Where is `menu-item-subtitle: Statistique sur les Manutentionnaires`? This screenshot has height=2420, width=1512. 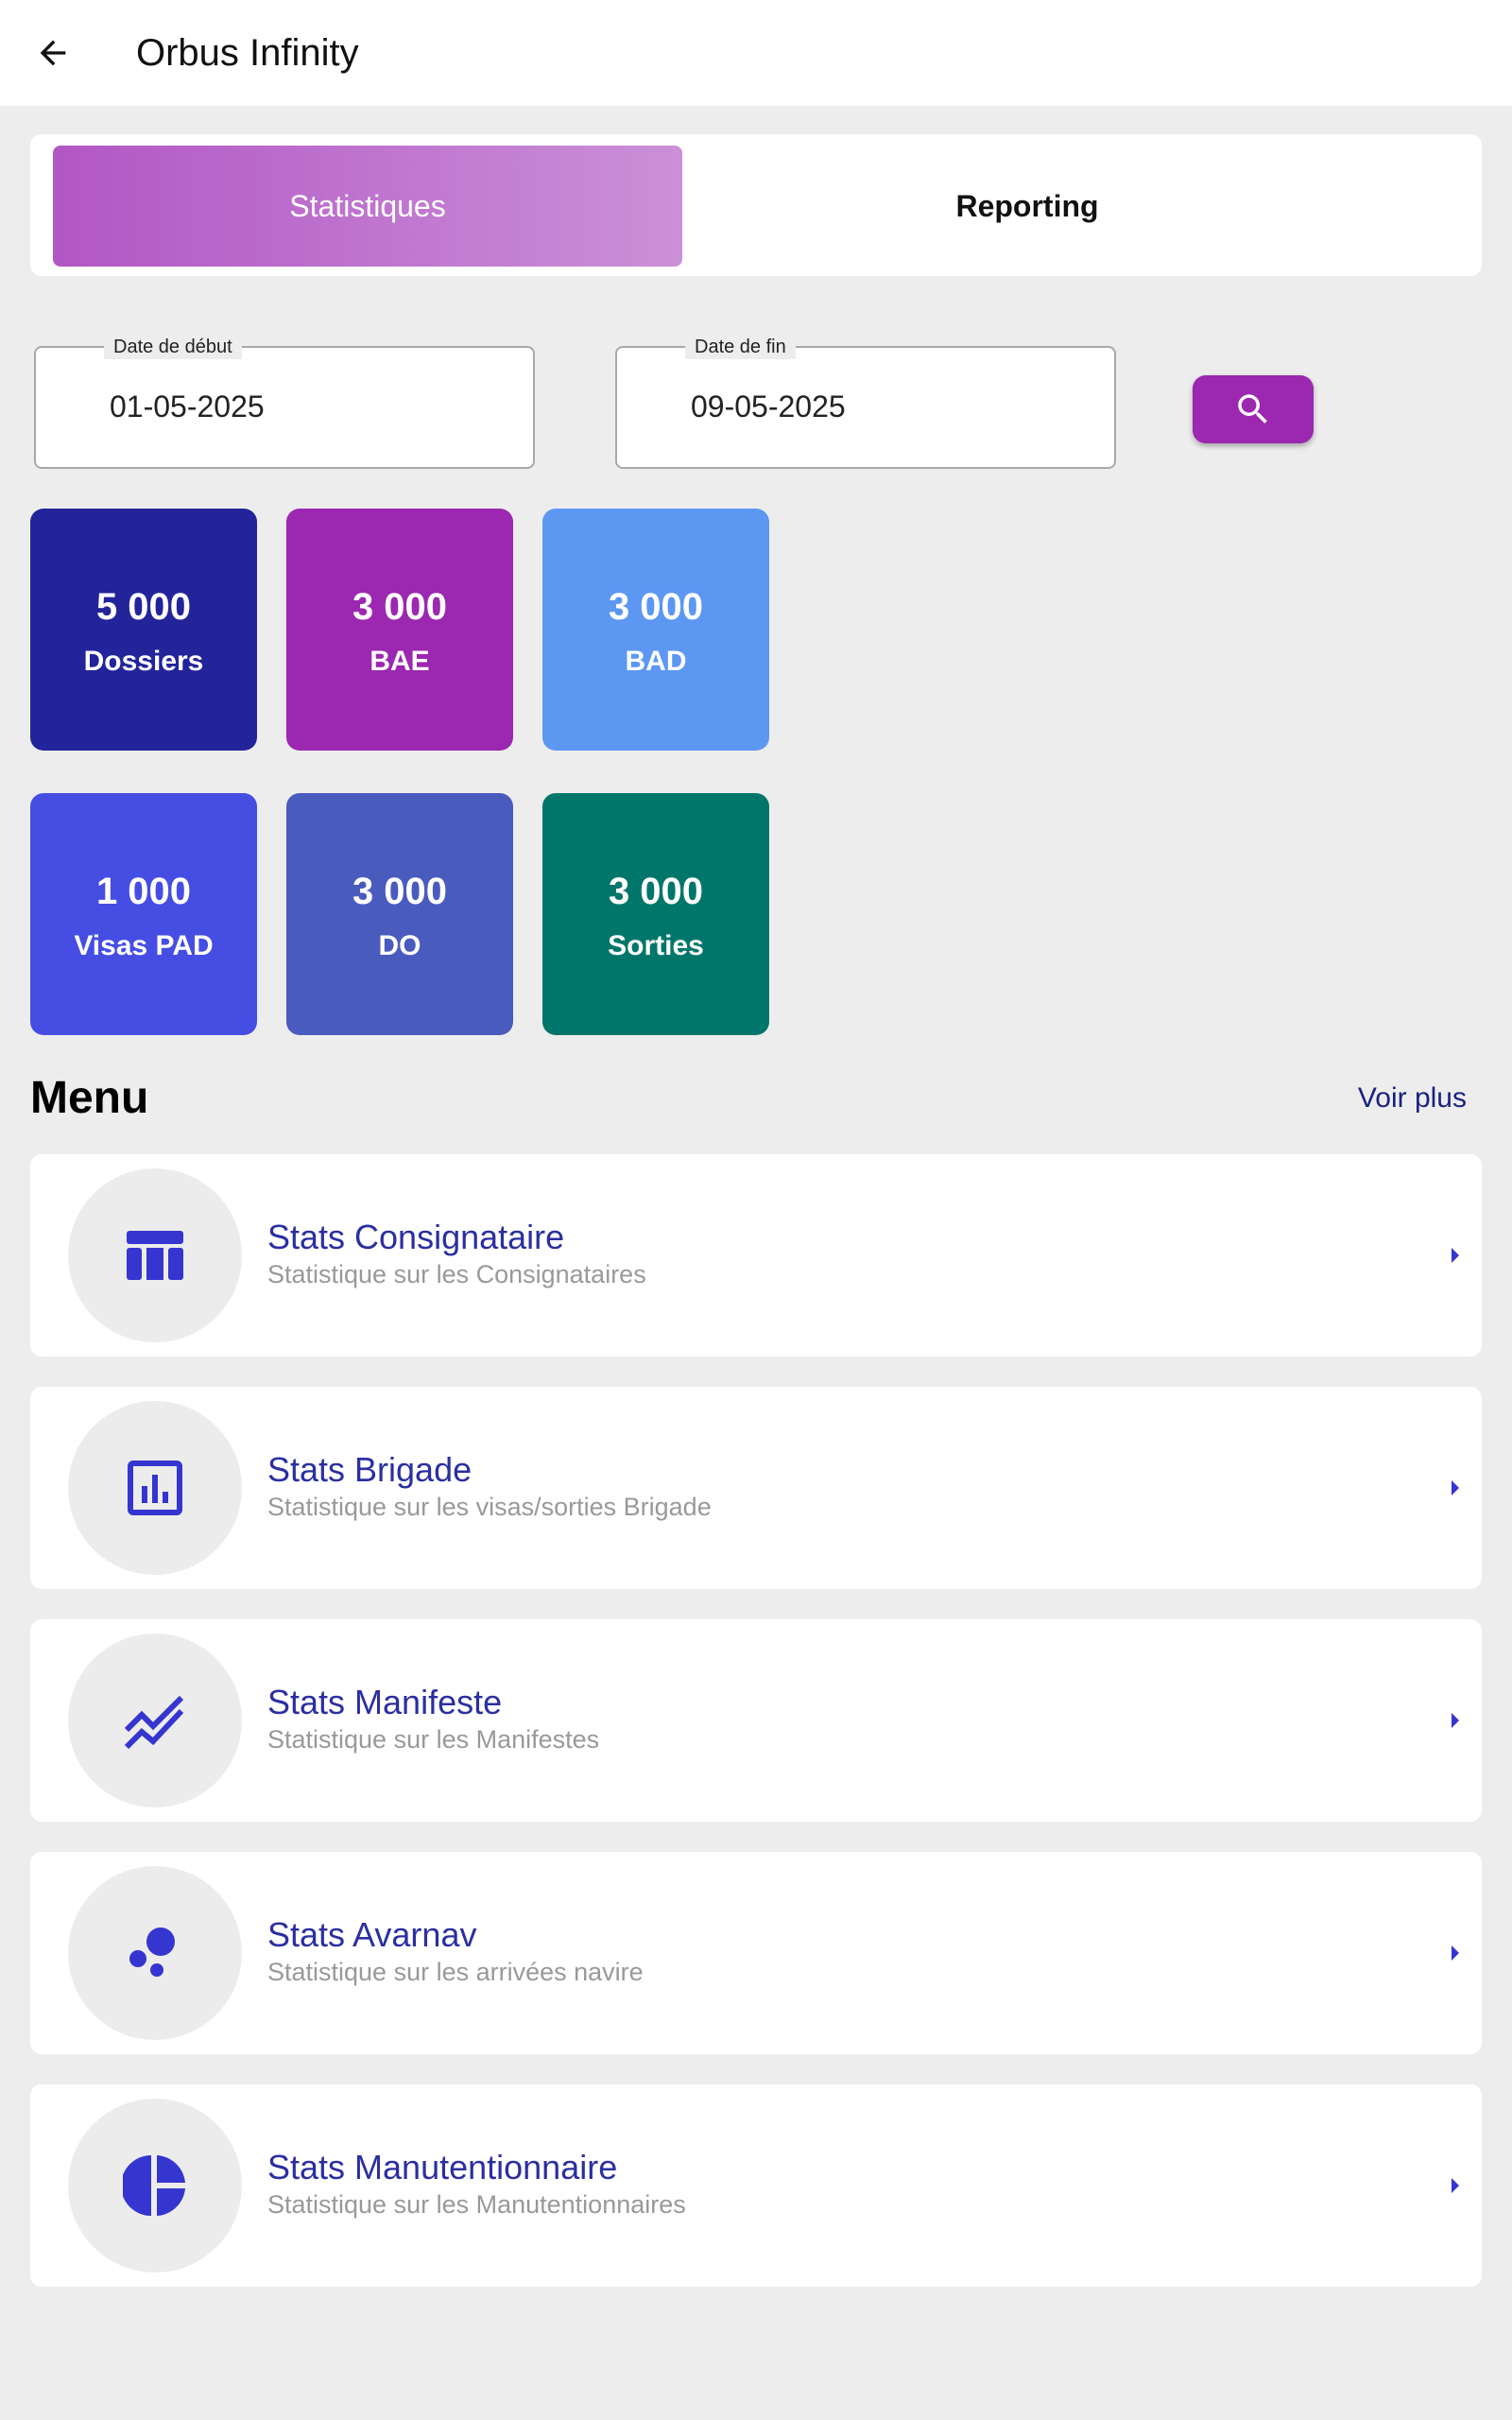 menu-item-subtitle: Statistique sur les Manutentionnaires is located at coordinates (476, 2204).